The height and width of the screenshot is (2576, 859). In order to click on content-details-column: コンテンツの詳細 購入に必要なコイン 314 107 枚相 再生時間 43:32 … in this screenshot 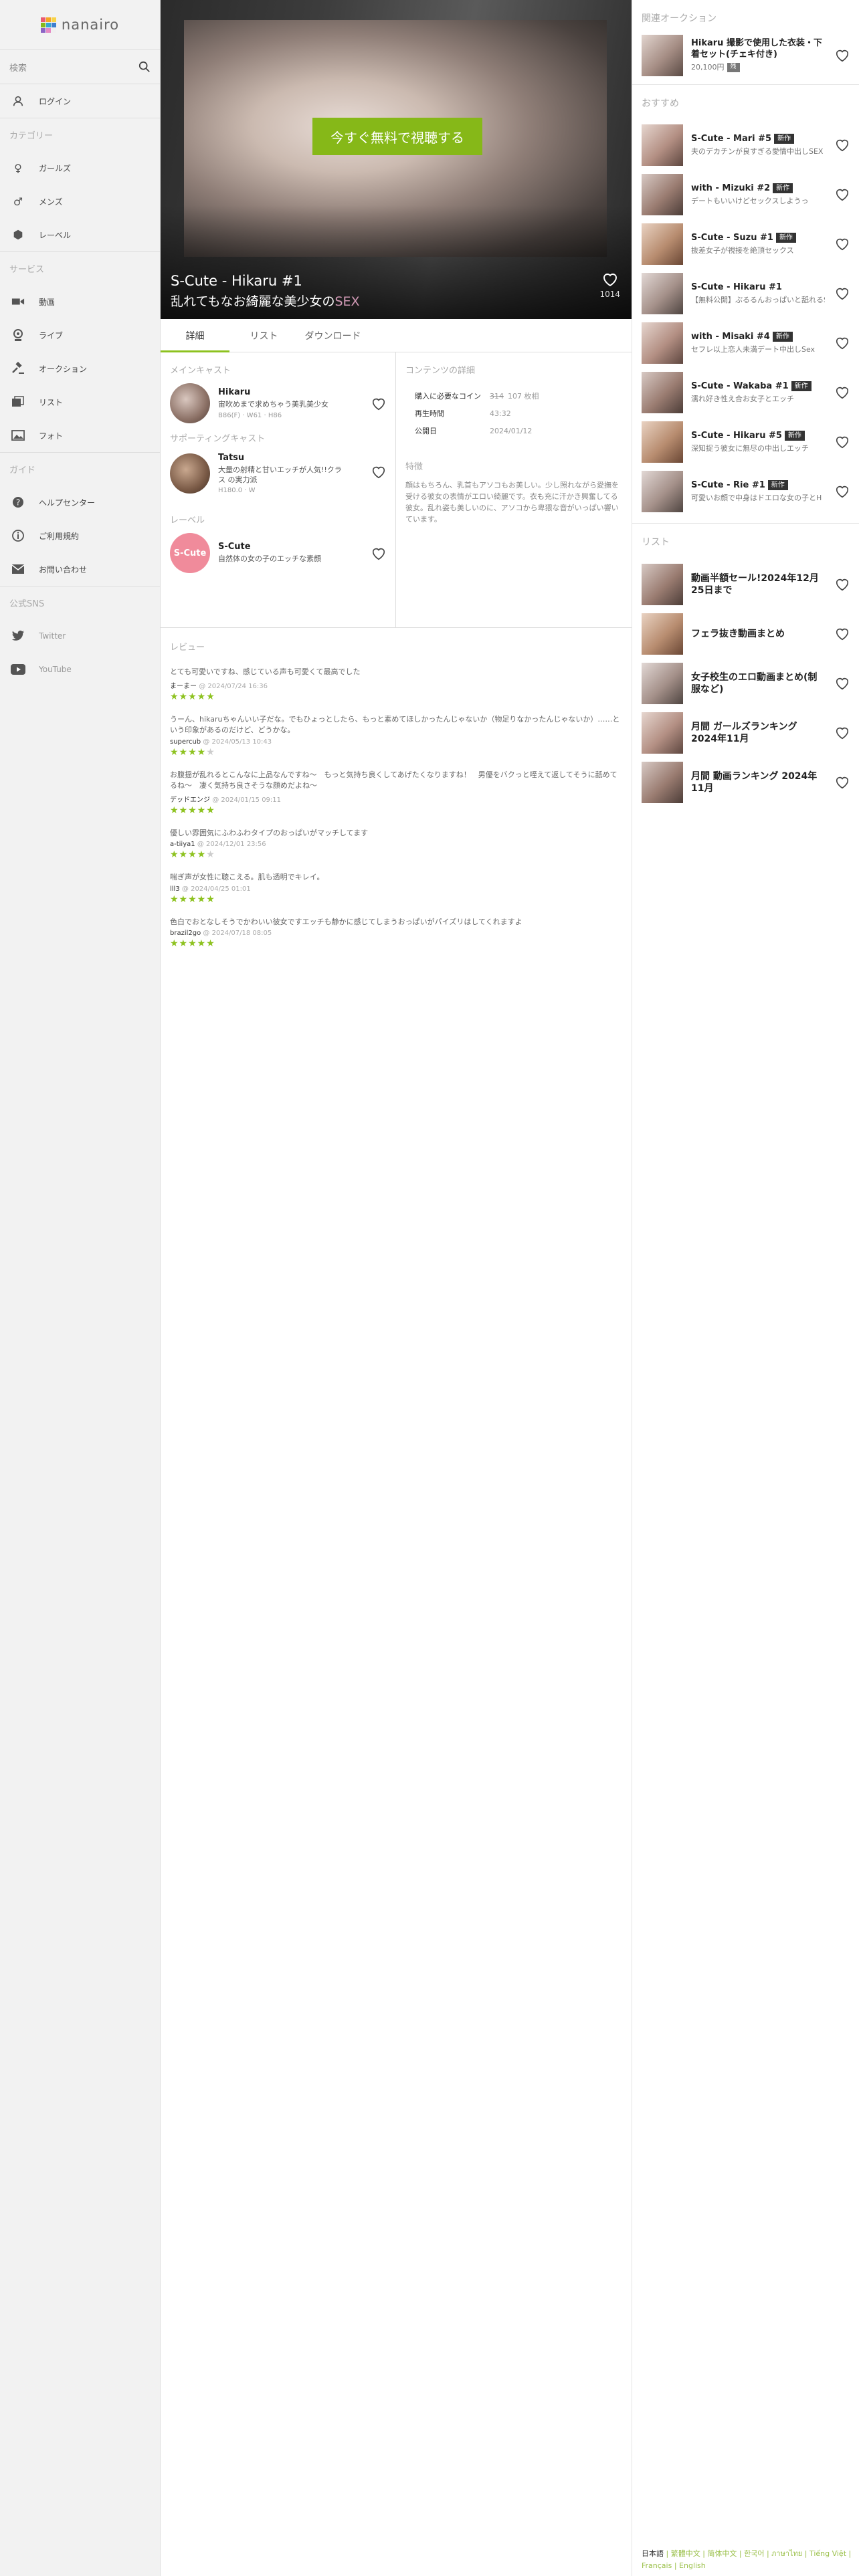, I will do `click(514, 489)`.